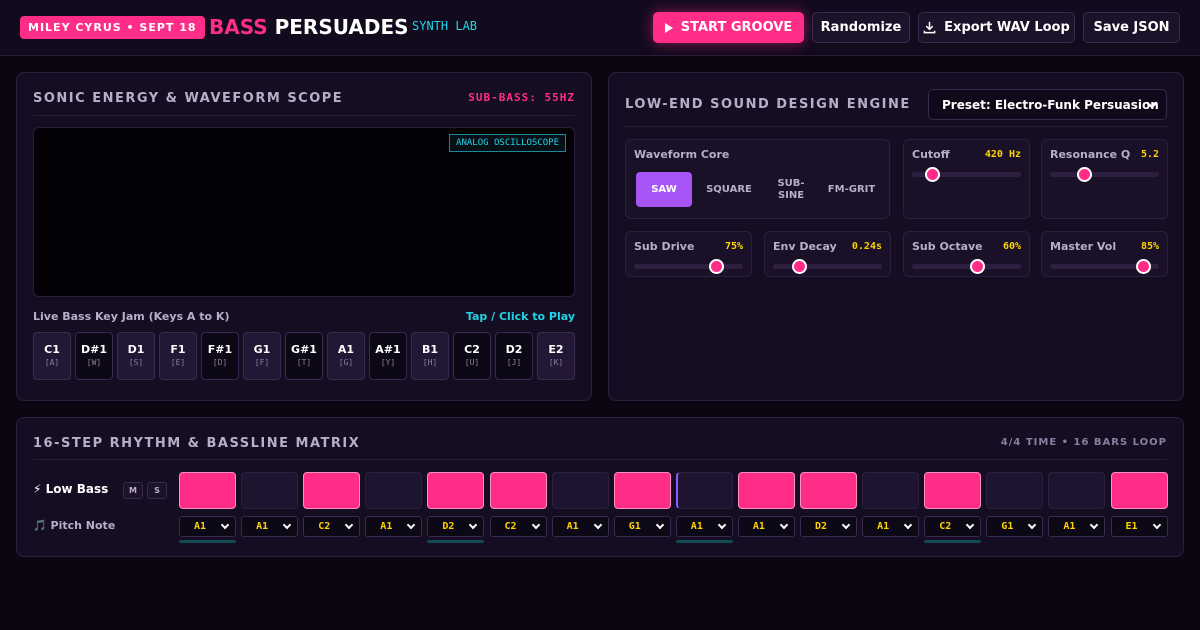 The image size is (1200, 630). What do you see at coordinates (178, 356) in the screenshot?
I see `bass-key-f1: F1 [E]` at bounding box center [178, 356].